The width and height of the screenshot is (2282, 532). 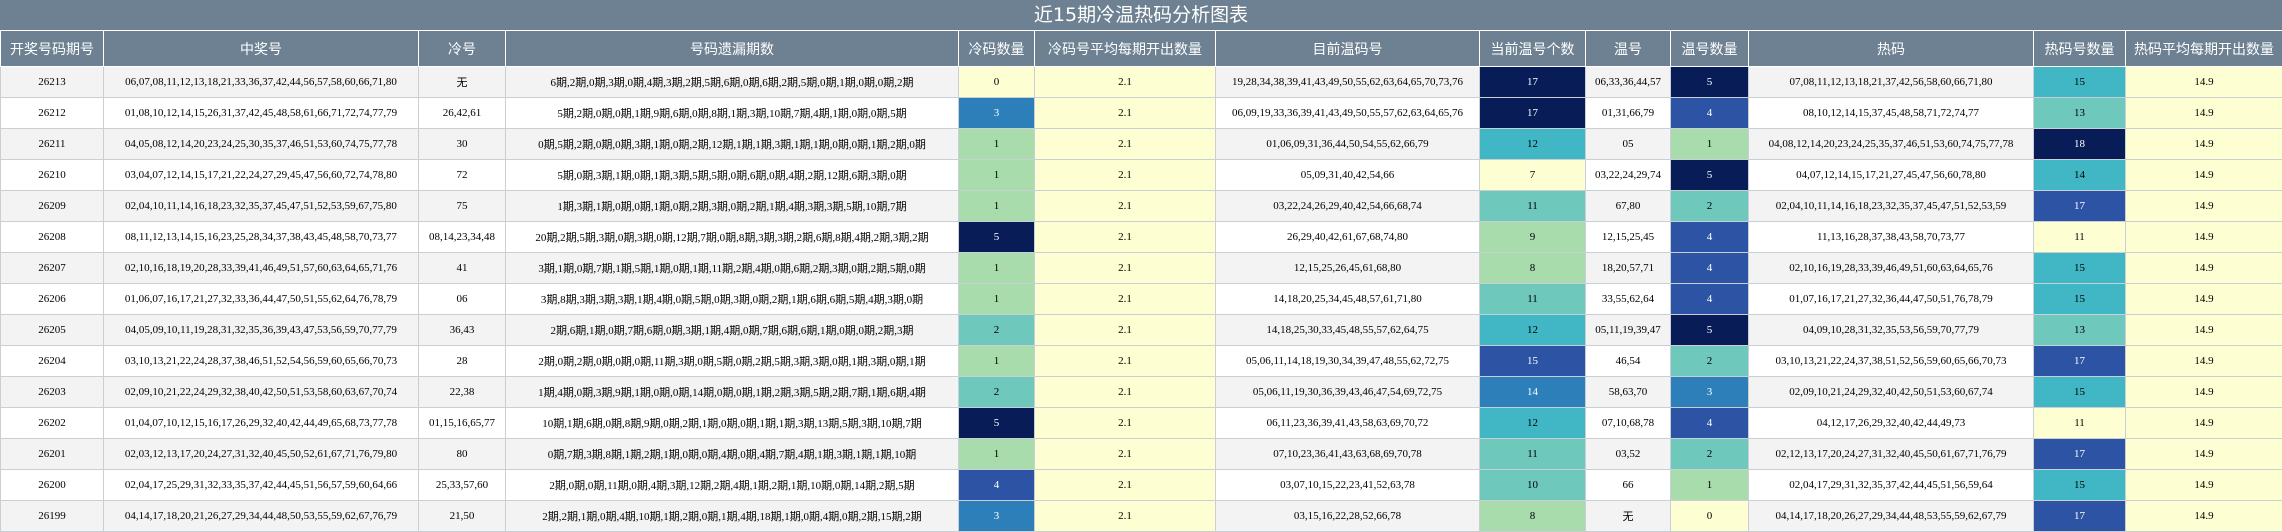 What do you see at coordinates (1709, 392) in the screenshot?
I see `table-cell: 3` at bounding box center [1709, 392].